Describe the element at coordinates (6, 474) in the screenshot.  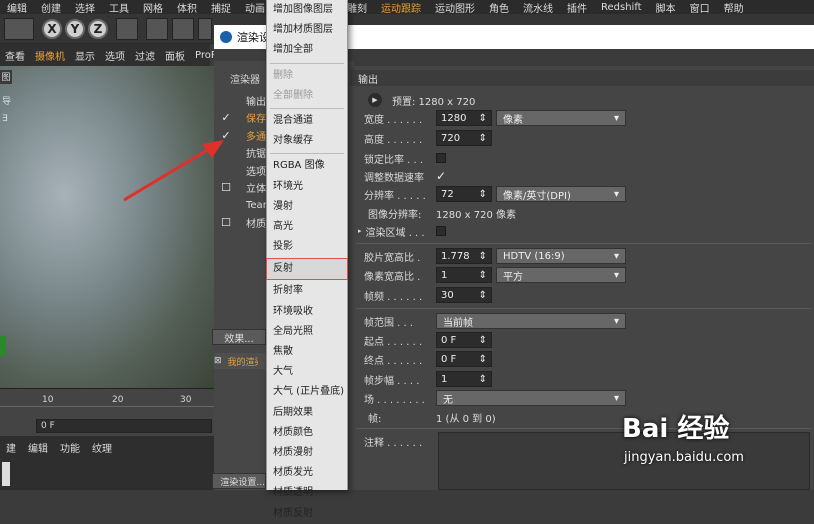
I see `material-swatch` at that location.